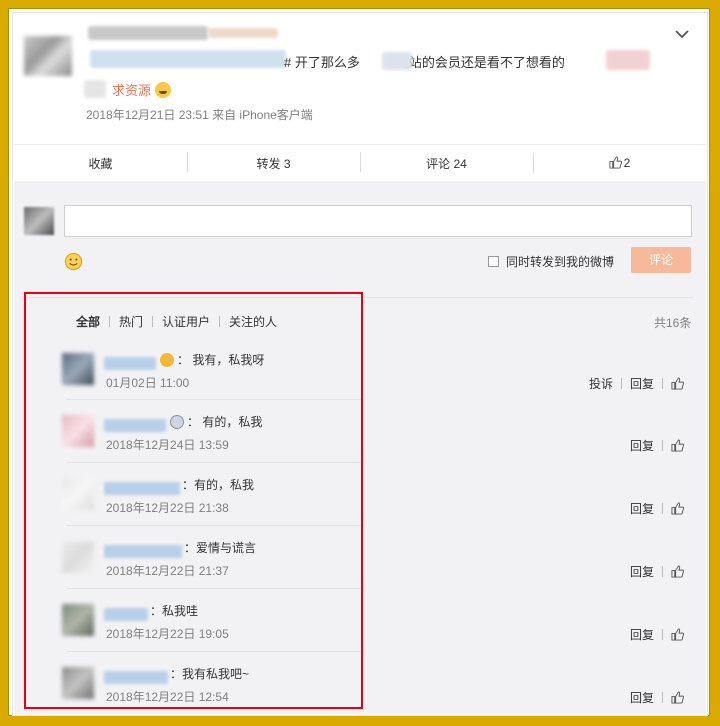  I want to click on comment-item: ：有的，私我 2018年12月22日 21:38 回复, so click(379, 493).